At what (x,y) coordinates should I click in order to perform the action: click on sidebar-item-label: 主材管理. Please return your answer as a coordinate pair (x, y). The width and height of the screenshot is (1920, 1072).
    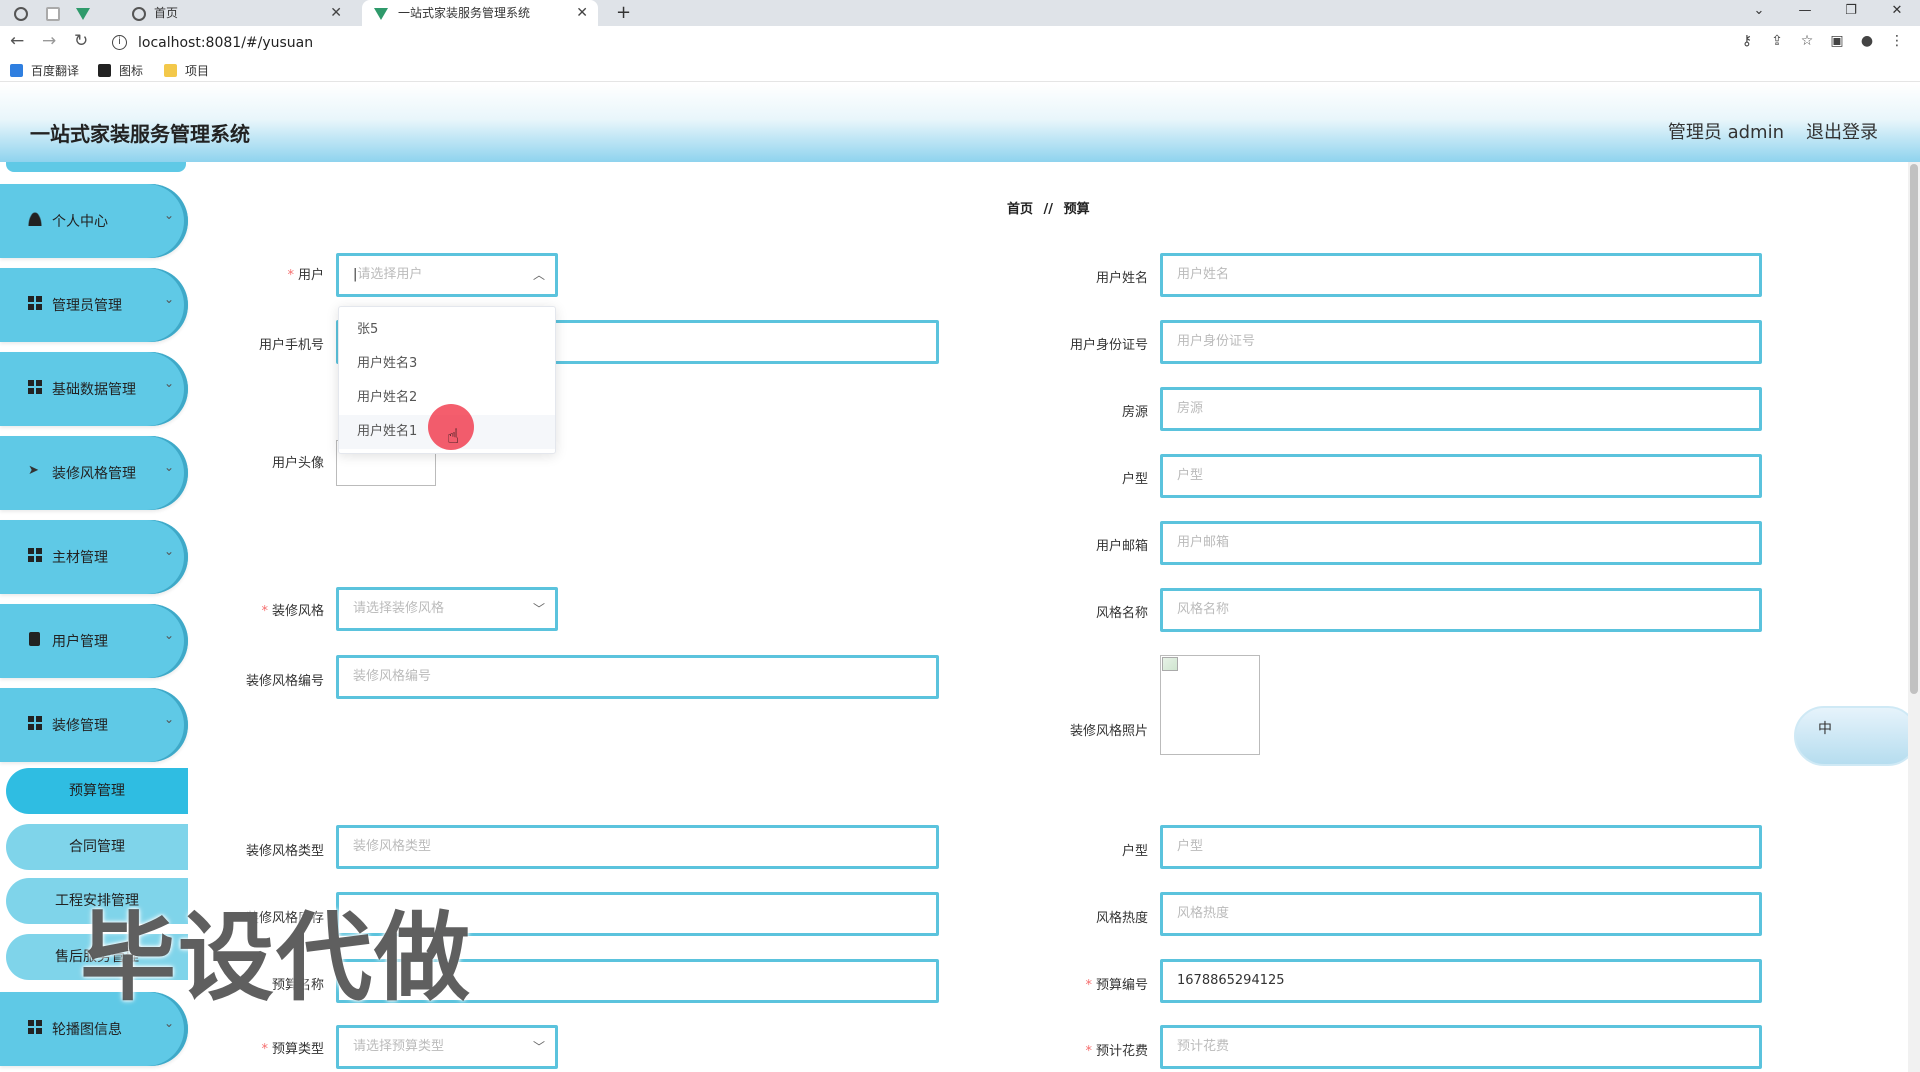
    Looking at the image, I should click on (80, 558).